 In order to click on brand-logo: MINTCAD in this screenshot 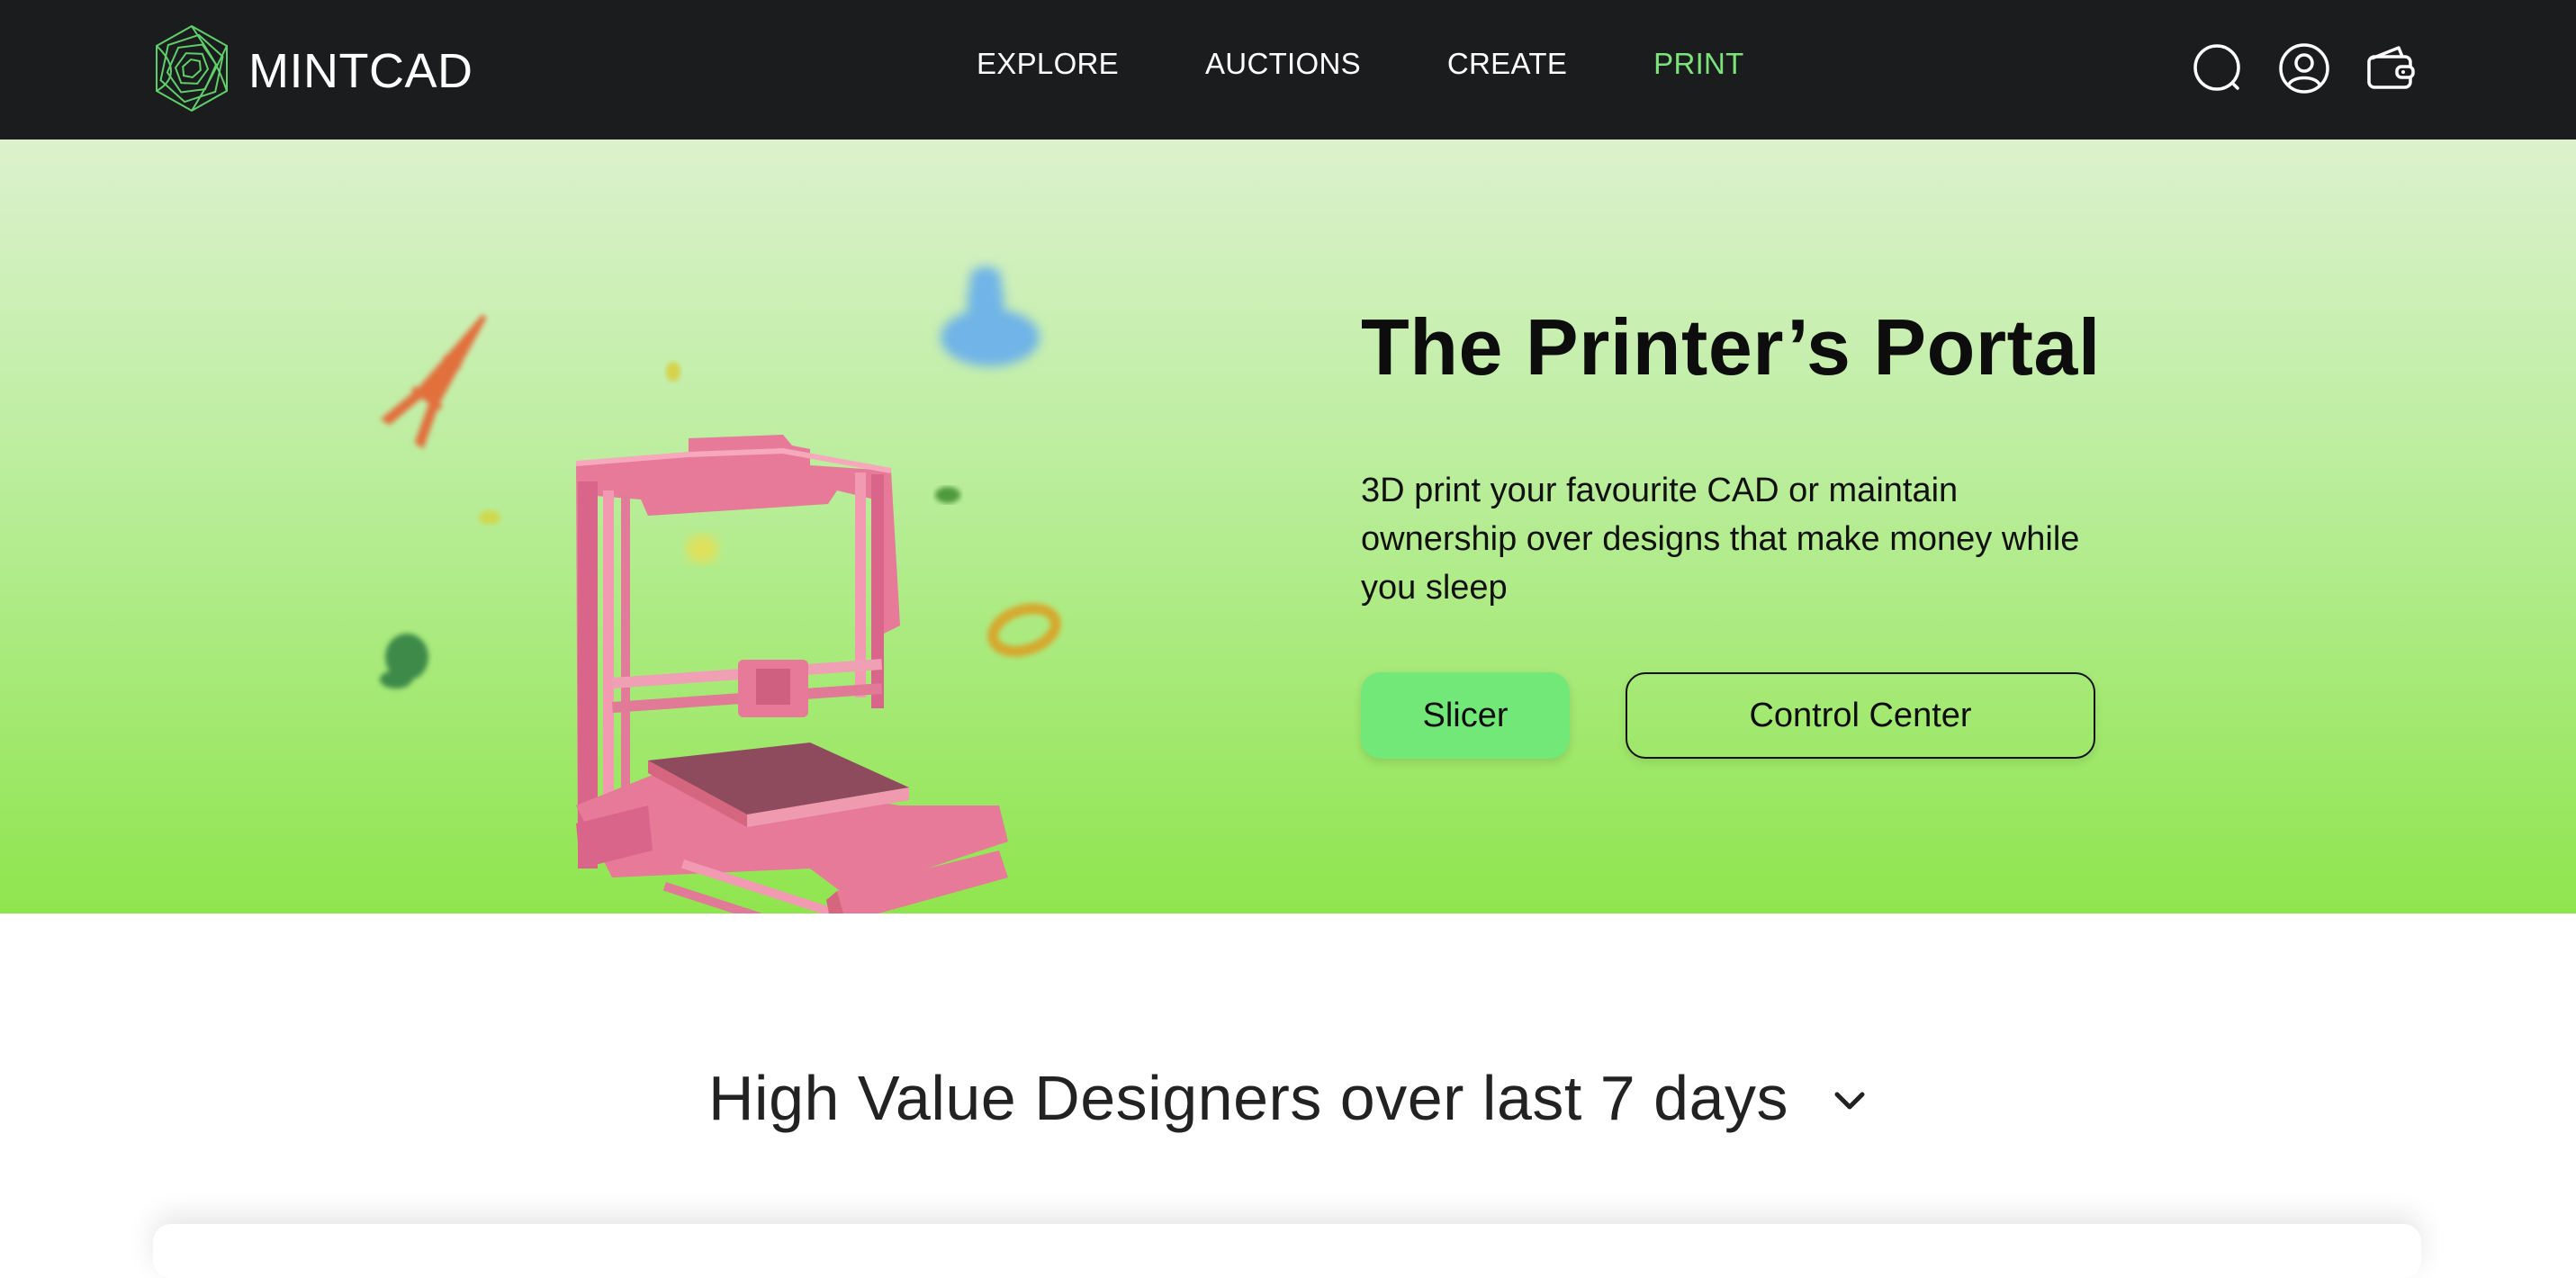, I will do `click(313, 71)`.